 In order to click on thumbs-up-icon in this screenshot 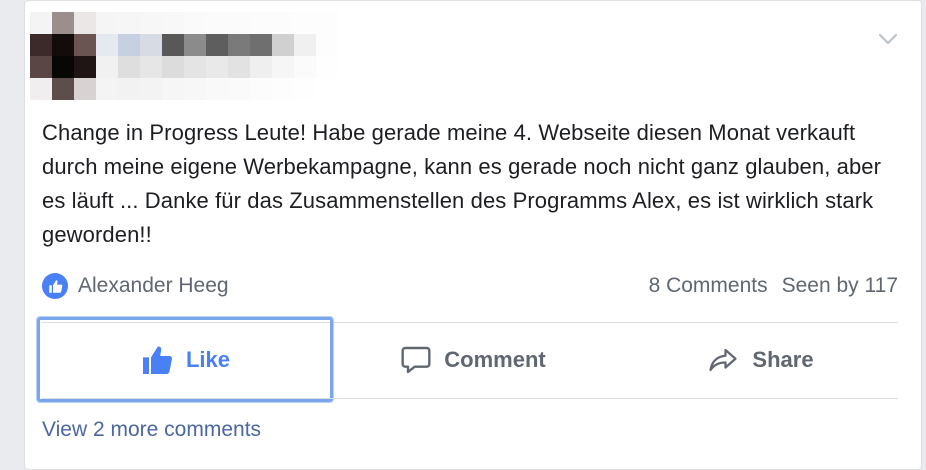, I will do `click(157, 360)`.